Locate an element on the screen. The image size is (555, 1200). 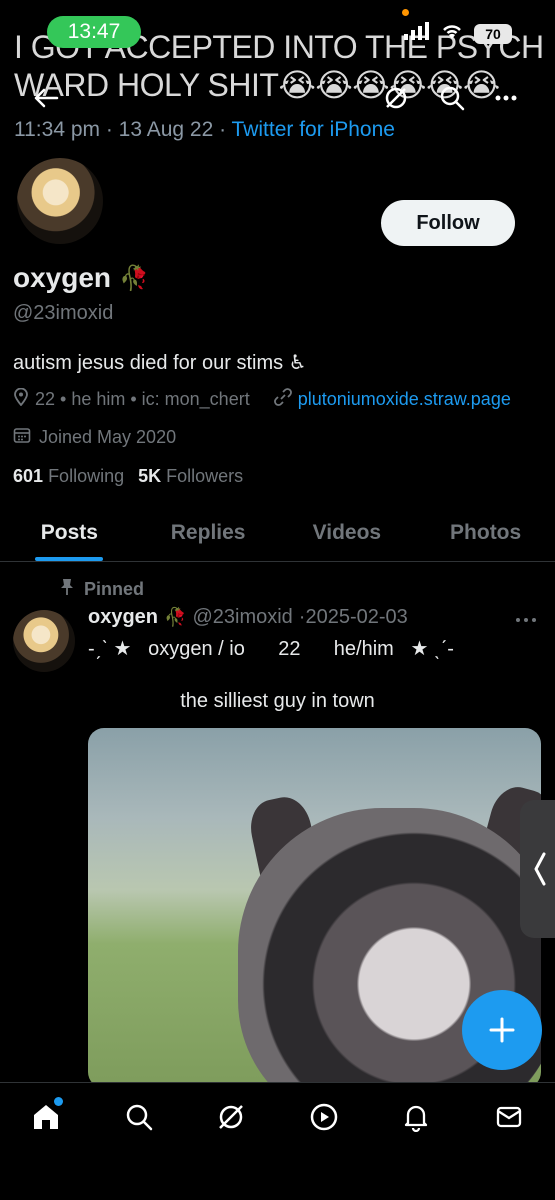
post-text-line-2: the silliest guy in town is located at coordinates (277, 701).